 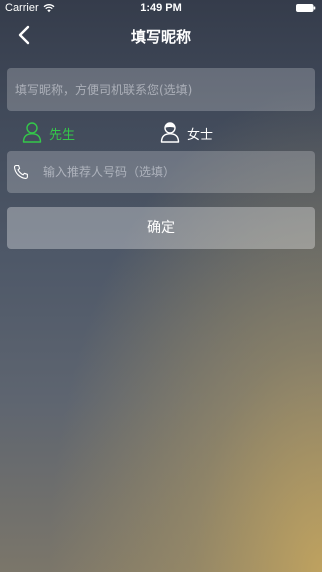 What do you see at coordinates (170, 132) in the screenshot?
I see `woman-icon` at bounding box center [170, 132].